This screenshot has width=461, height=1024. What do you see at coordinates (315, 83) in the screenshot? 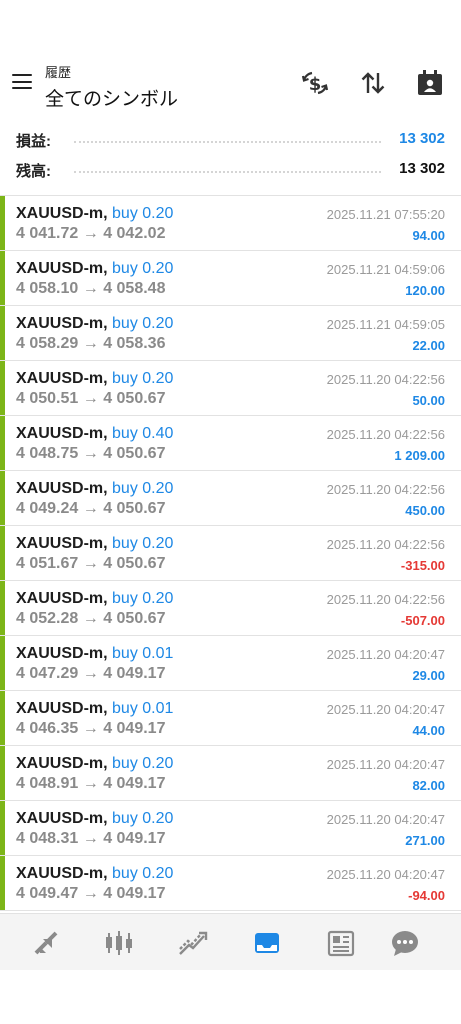
I see `currency-exchange-icon: $` at bounding box center [315, 83].